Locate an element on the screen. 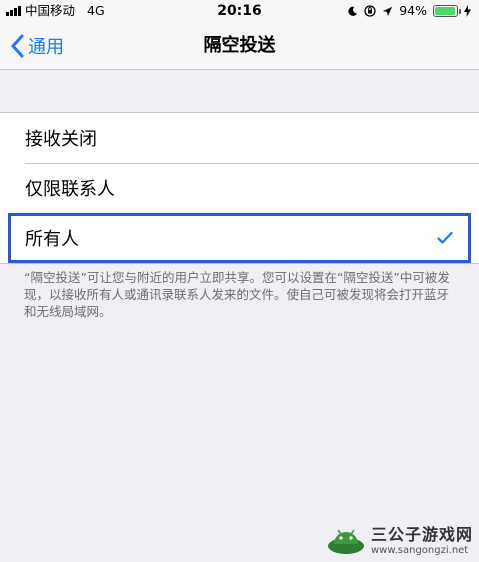 The height and width of the screenshot is (562, 479). watermark-title: 三公子游戏网 is located at coordinates (421, 534).